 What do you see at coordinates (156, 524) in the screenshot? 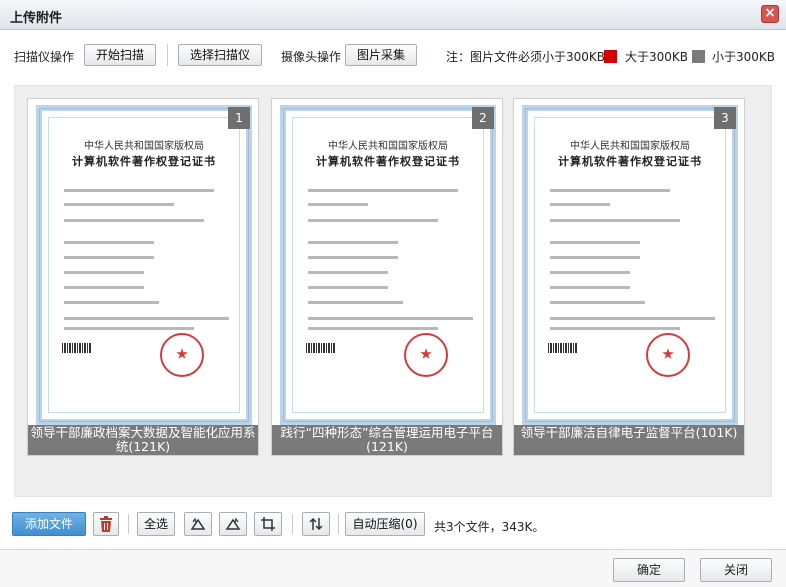
I see `select-all-button: 全选` at bounding box center [156, 524].